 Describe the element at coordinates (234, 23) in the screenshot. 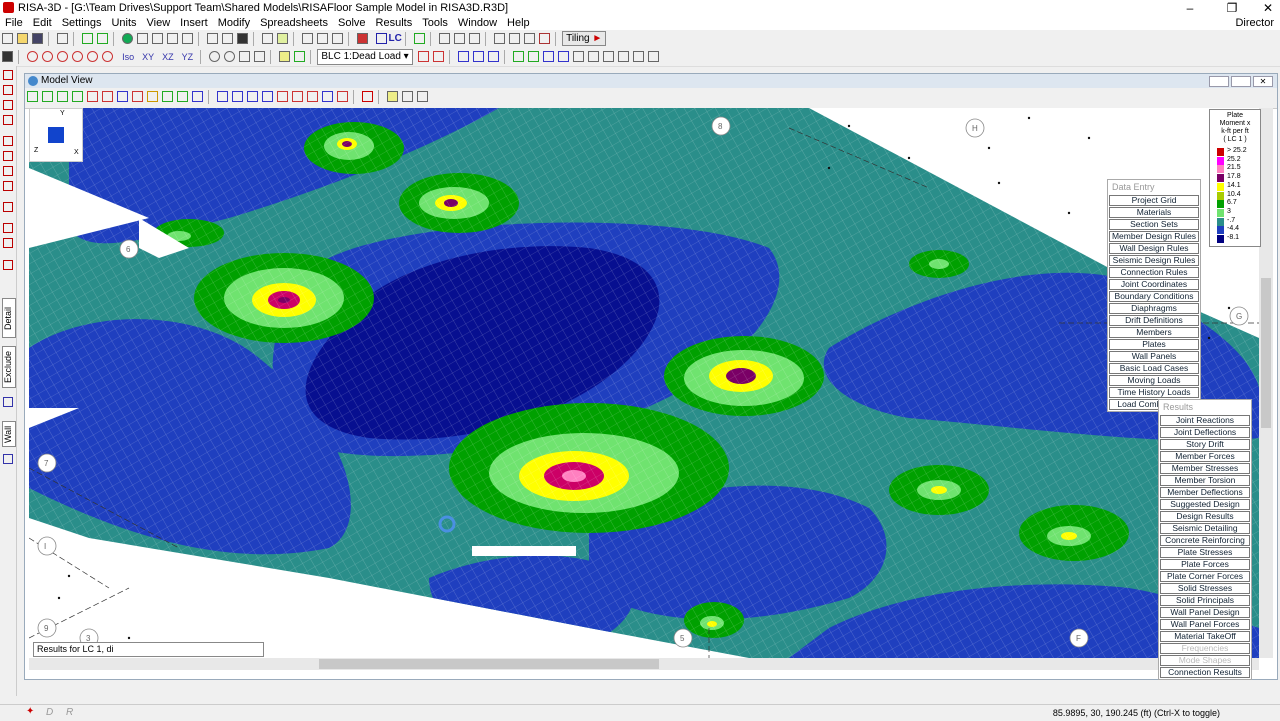

I see `menu-modify: Modify` at that location.